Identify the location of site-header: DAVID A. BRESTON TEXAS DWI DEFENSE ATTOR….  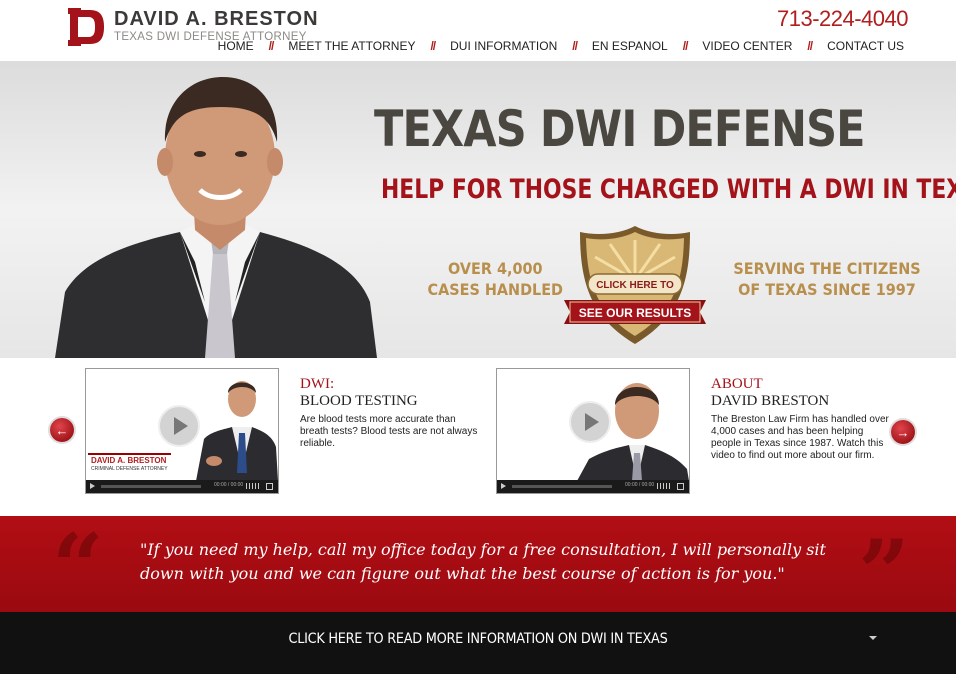
(478, 31).